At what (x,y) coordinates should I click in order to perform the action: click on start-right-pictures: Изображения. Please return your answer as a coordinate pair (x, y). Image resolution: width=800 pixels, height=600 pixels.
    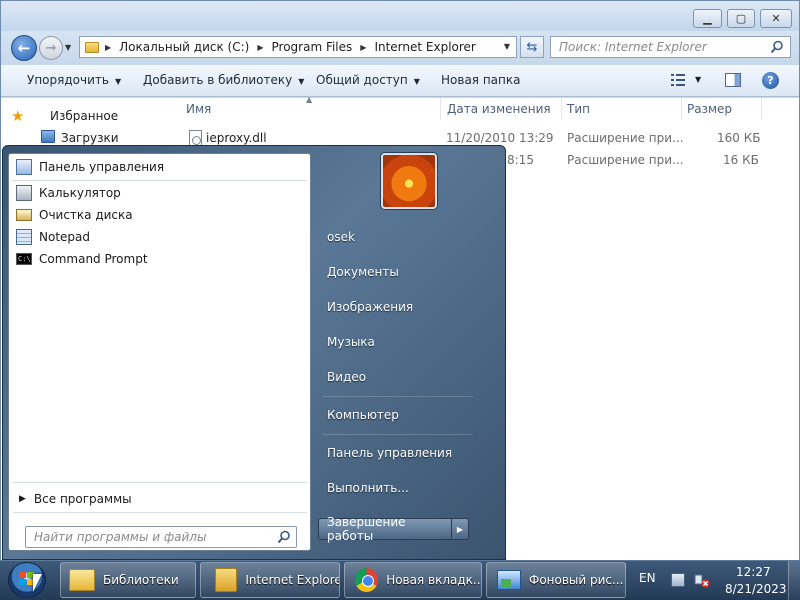
    Looking at the image, I should click on (370, 307).